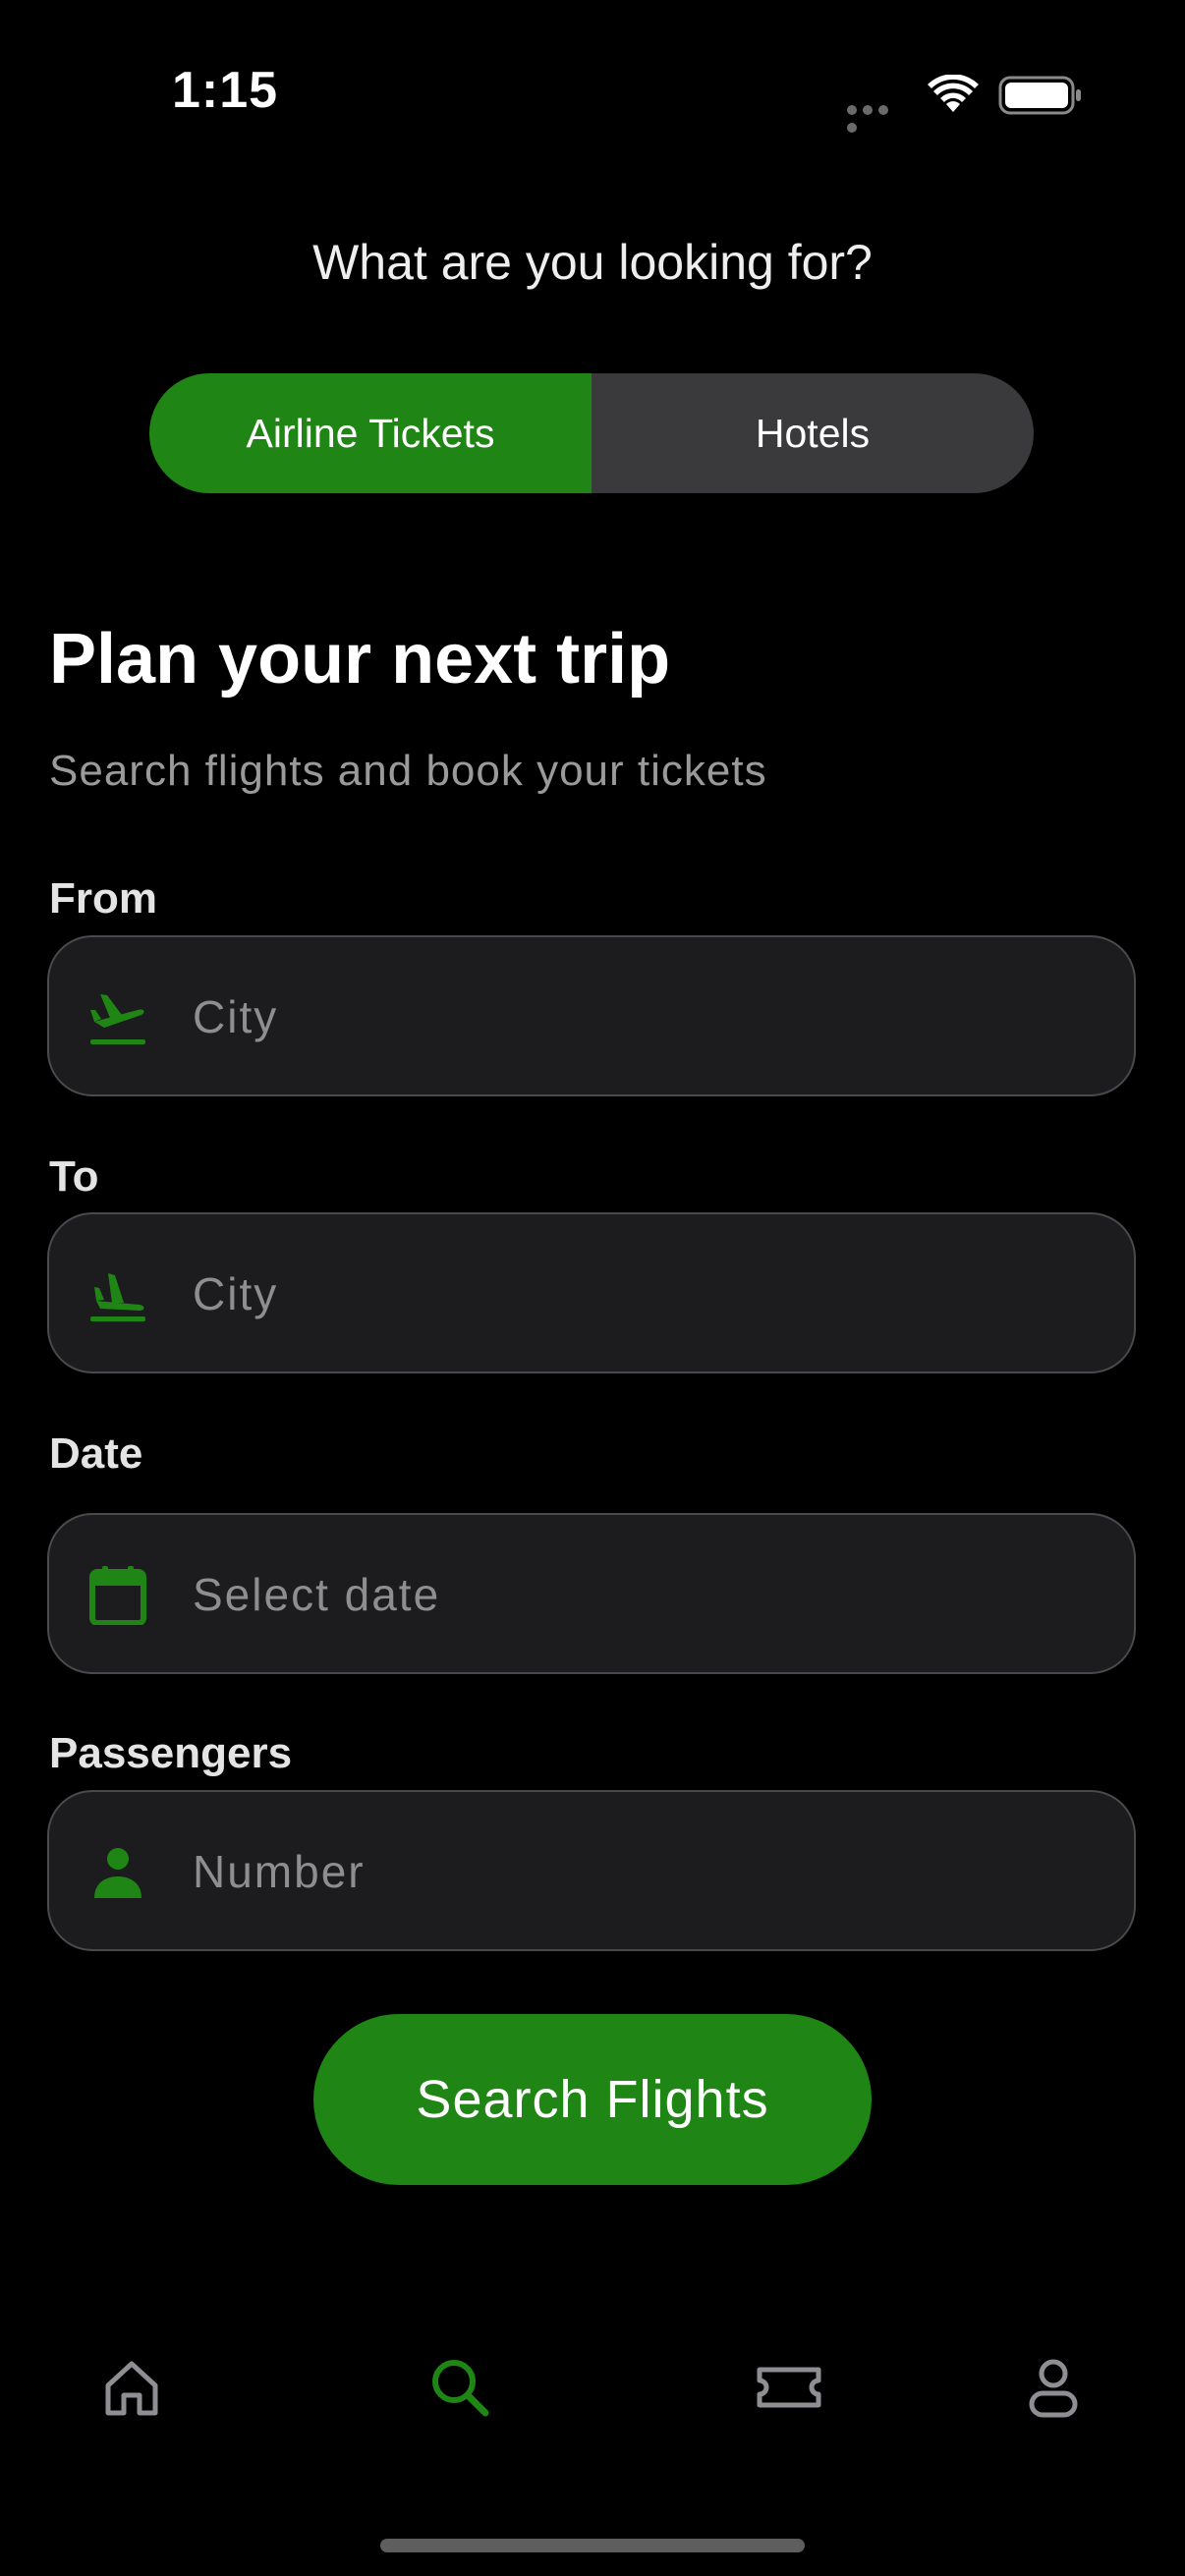  What do you see at coordinates (878, 117) in the screenshot?
I see `signal-dots-icon` at bounding box center [878, 117].